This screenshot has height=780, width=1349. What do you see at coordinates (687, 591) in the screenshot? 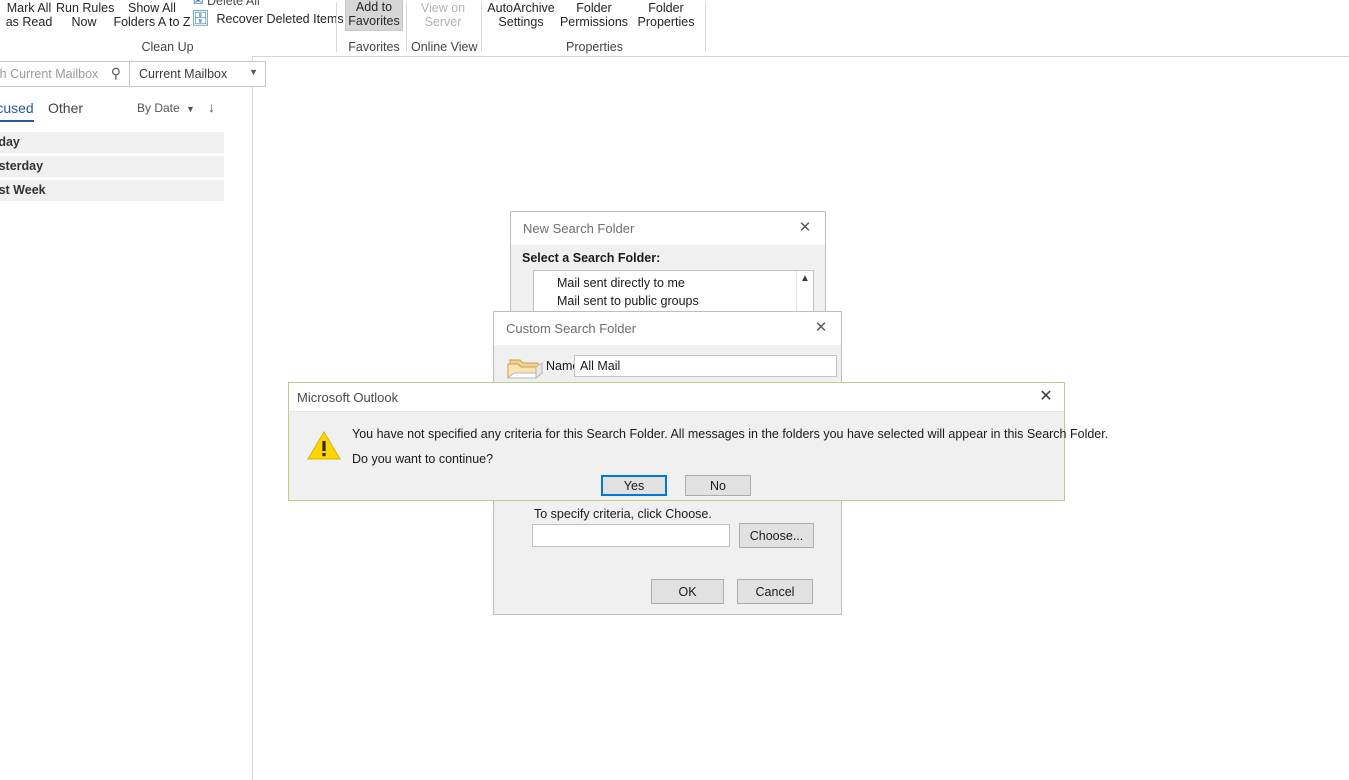
I see `ok-button: OK` at bounding box center [687, 591].